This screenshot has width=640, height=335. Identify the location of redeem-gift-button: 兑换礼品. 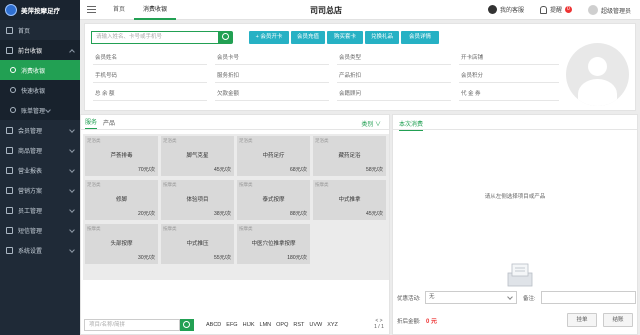
(382, 37).